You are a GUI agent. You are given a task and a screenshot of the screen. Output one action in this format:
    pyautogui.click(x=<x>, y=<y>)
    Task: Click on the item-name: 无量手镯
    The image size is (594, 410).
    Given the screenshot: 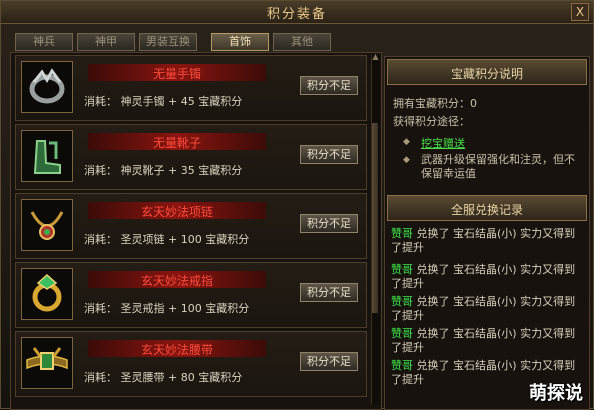 What is the action you would take?
    pyautogui.click(x=176, y=74)
    